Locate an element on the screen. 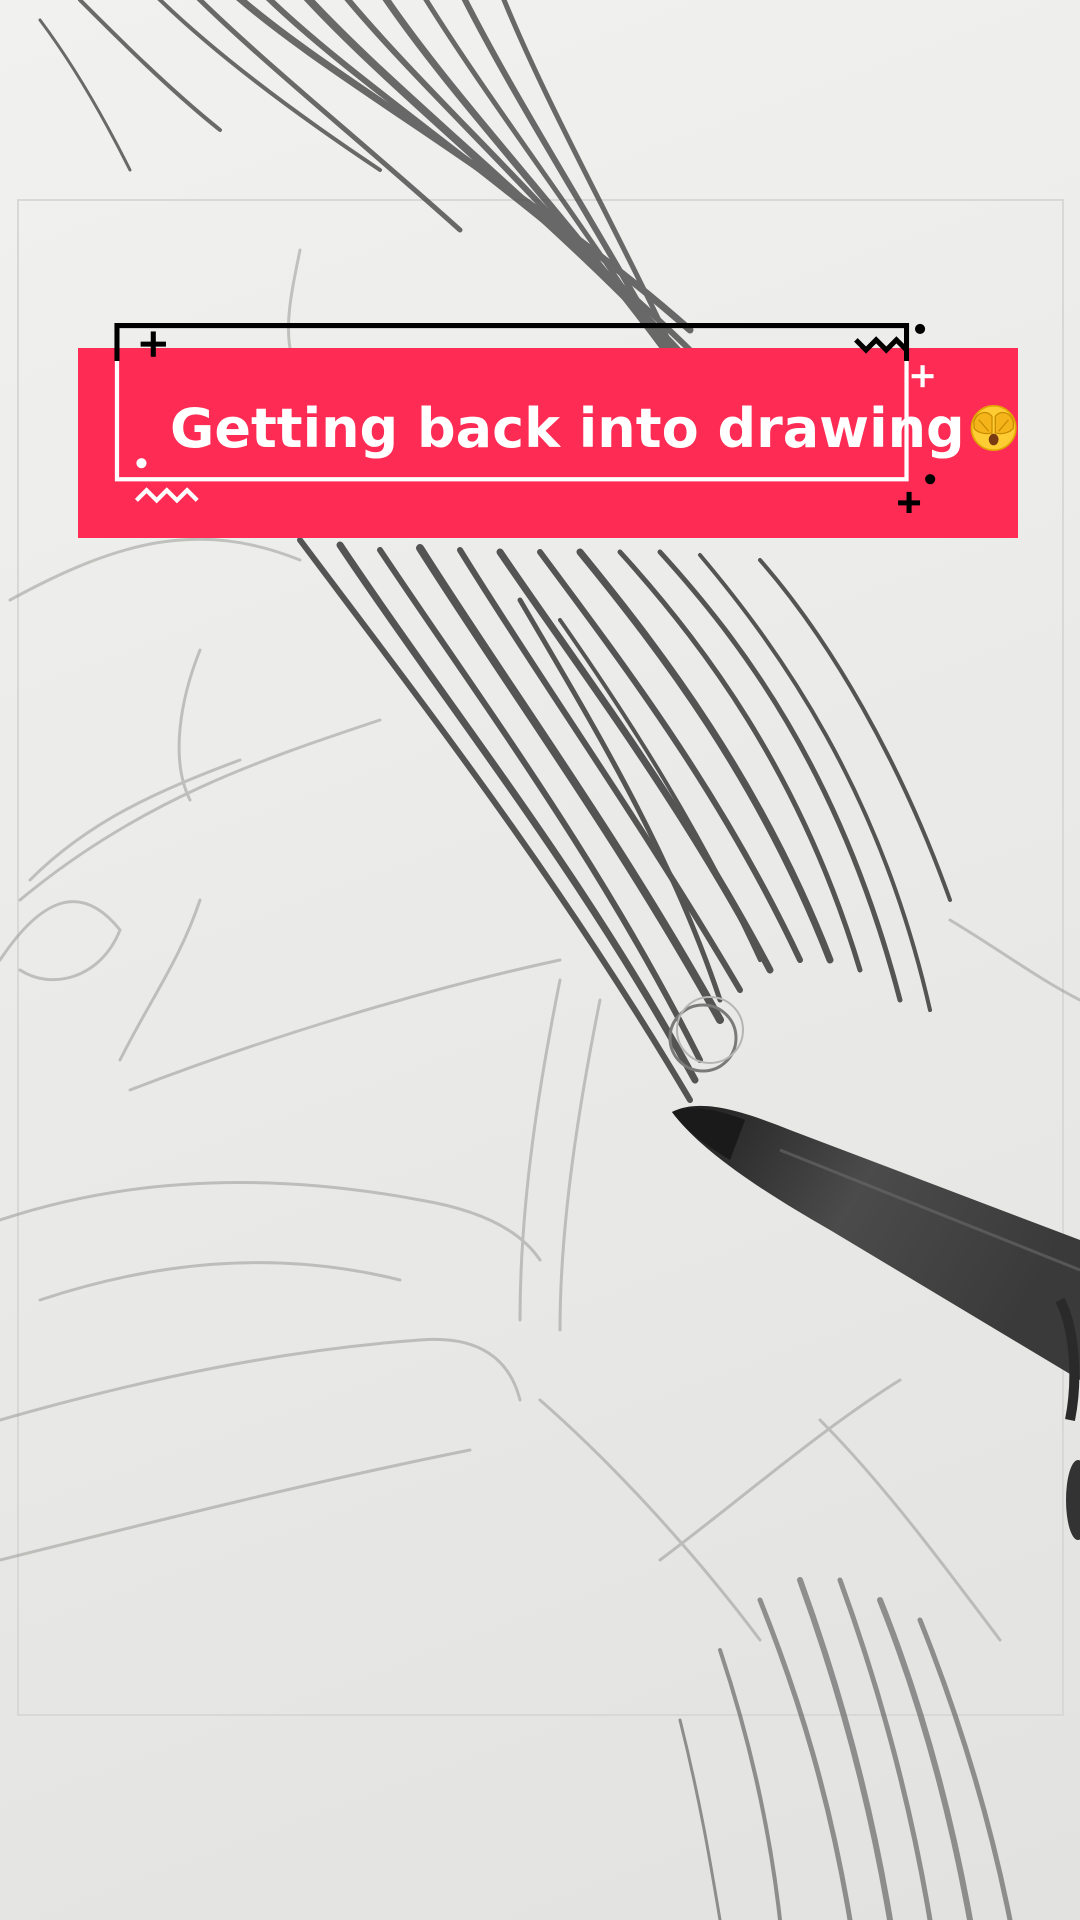 This screenshot has width=1080, height=1920. stylus-pen is located at coordinates (876, 1322).